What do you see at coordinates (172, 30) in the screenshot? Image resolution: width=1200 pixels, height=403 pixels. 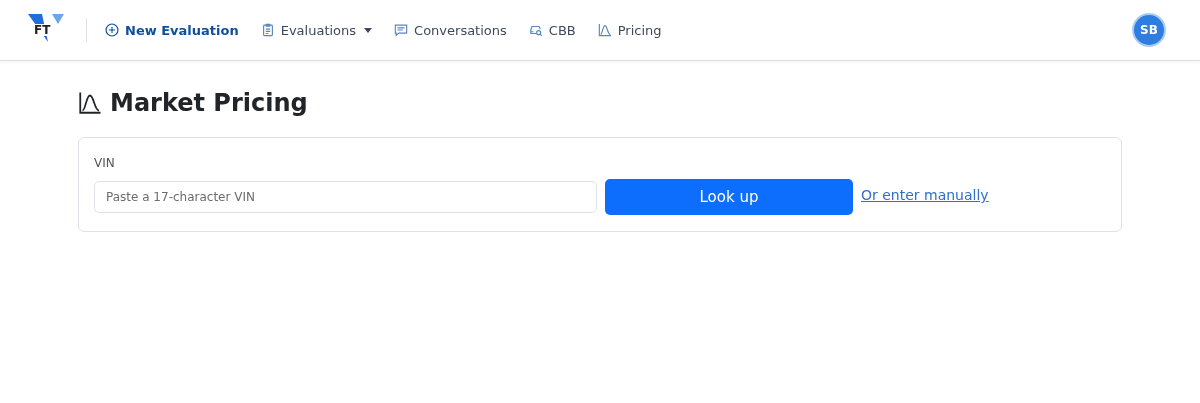 I see `nav-link: New Evaluation` at bounding box center [172, 30].